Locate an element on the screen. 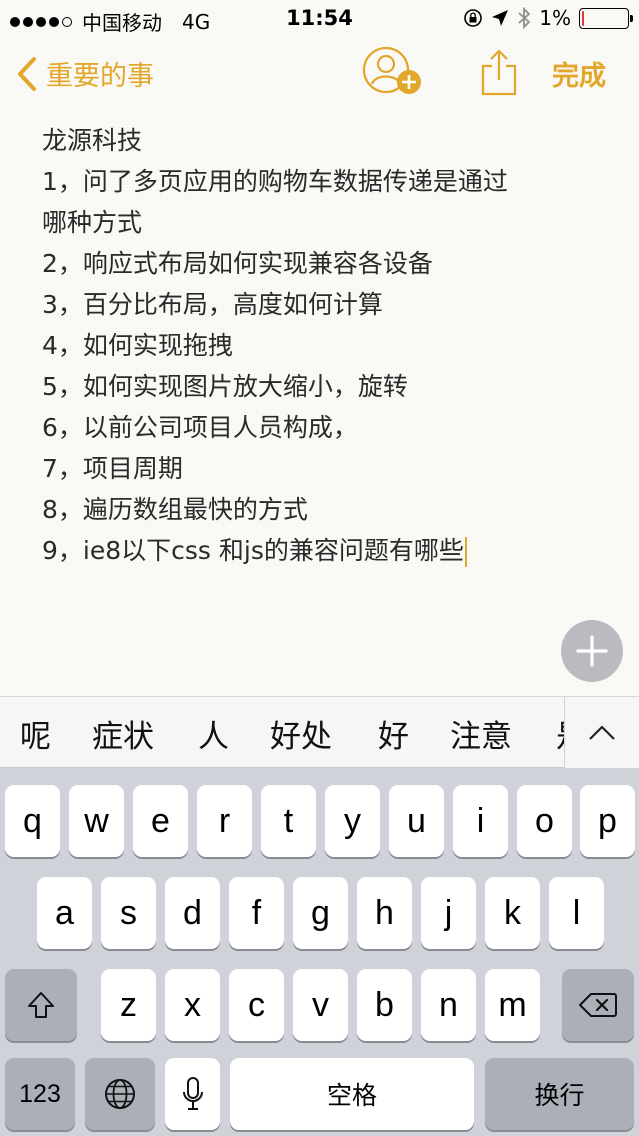  key-w: w is located at coordinates (96, 821).